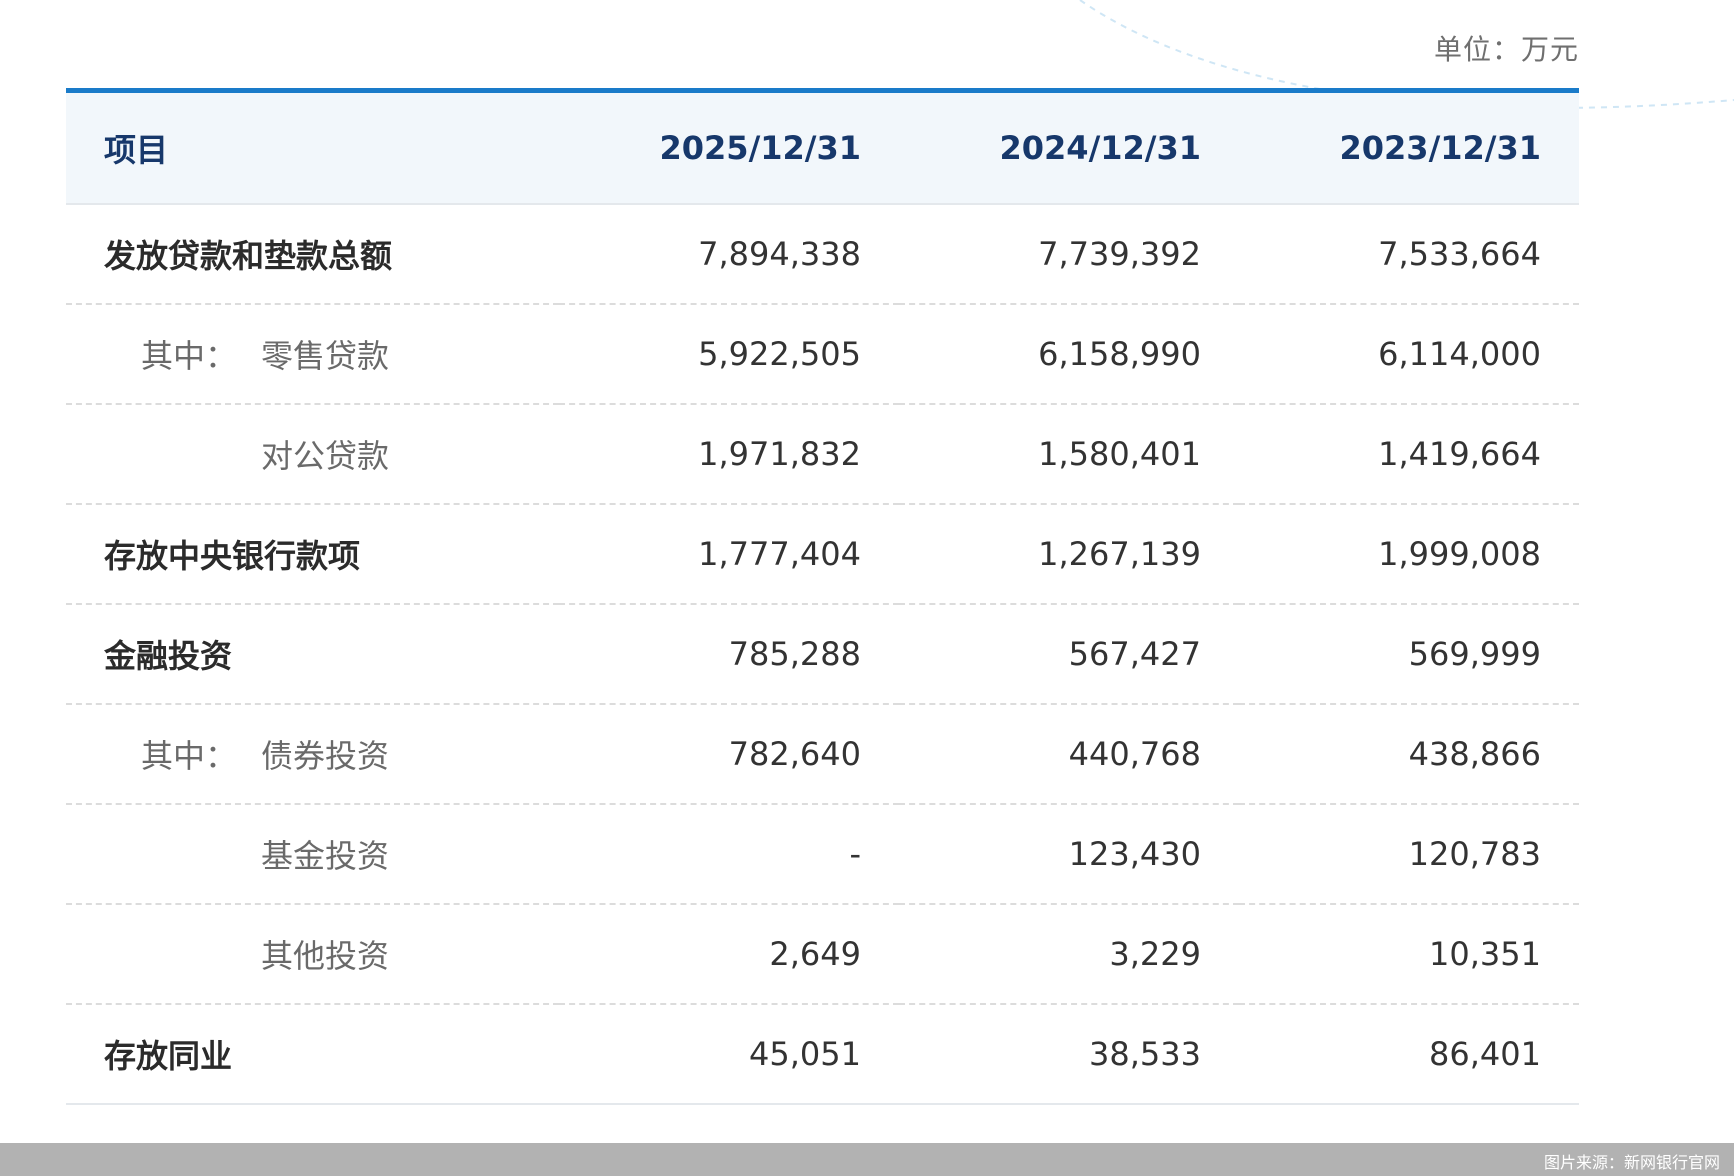 The width and height of the screenshot is (1734, 1176). What do you see at coordinates (1409, 854) in the screenshot?
I see `cell-value: 120,783` at bounding box center [1409, 854].